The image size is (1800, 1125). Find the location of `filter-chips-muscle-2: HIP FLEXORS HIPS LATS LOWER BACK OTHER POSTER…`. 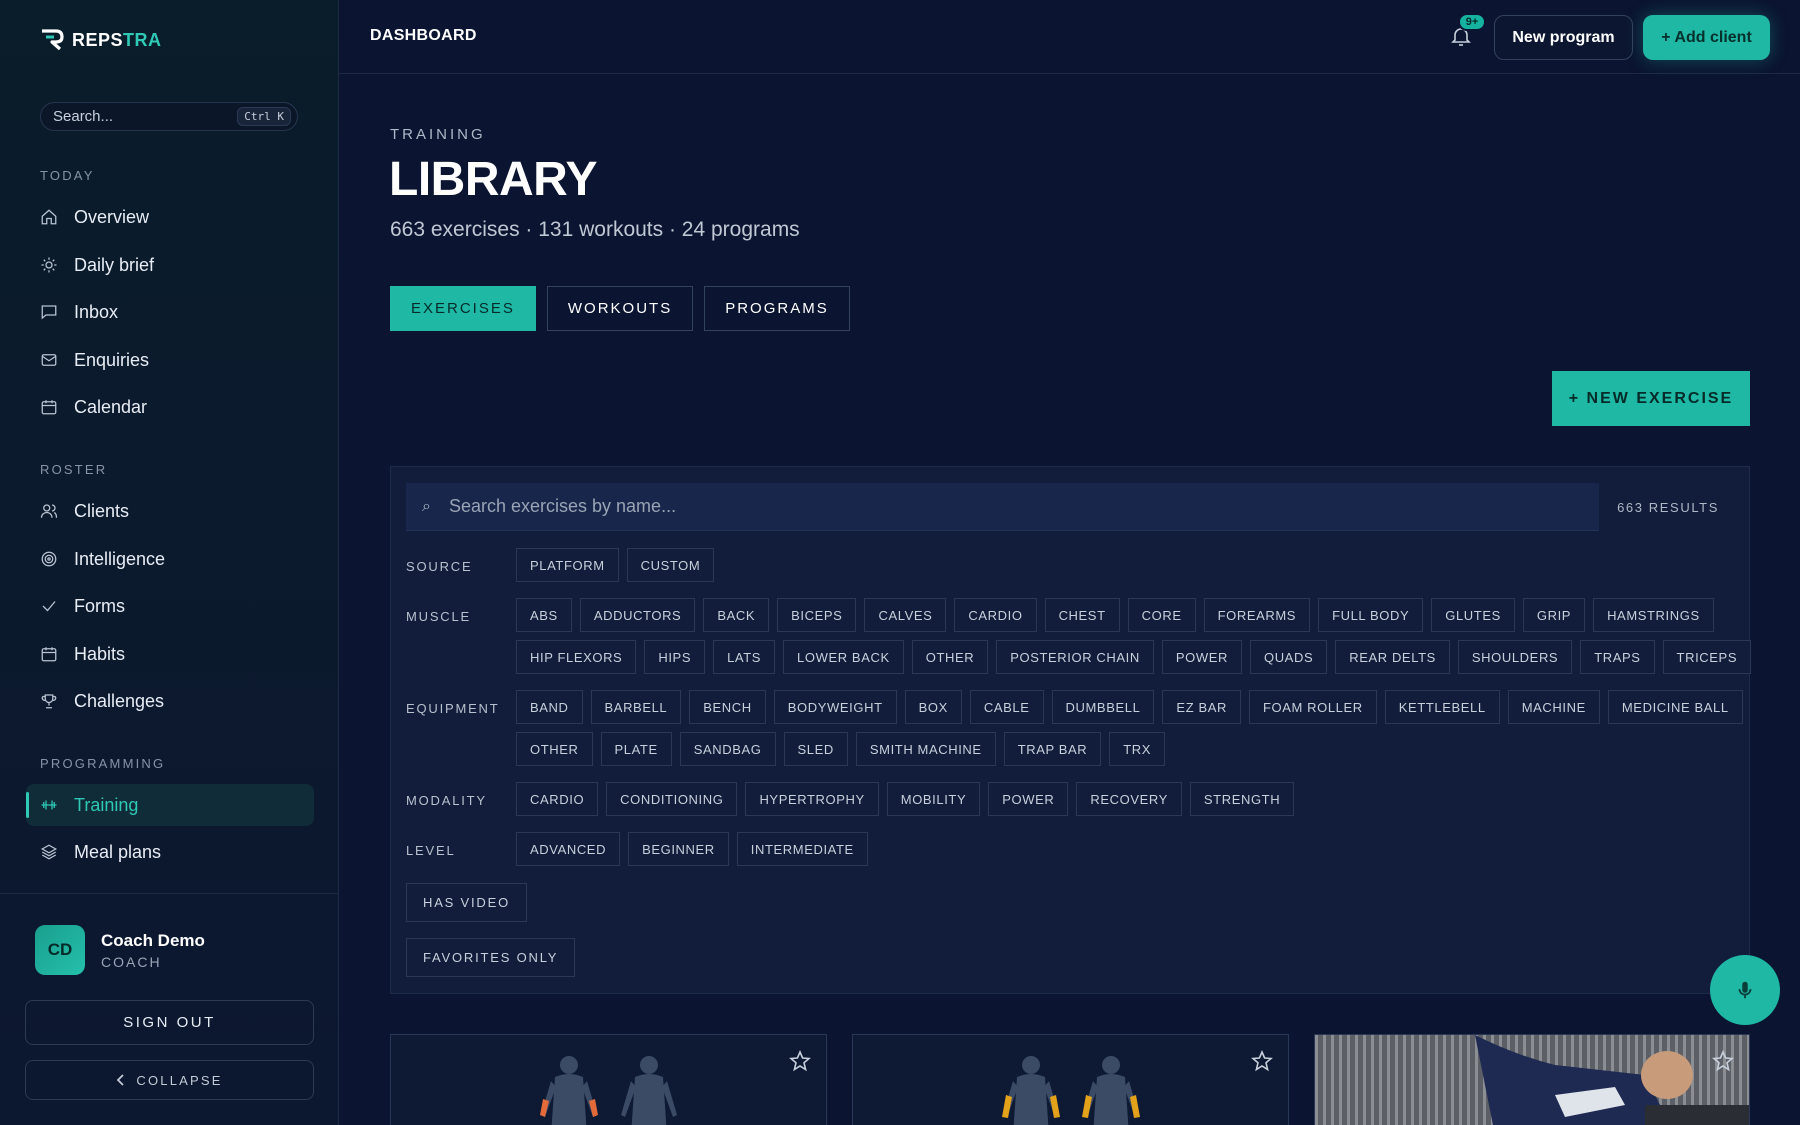

filter-chips-muscle-2: HIP FLEXORS HIPS LATS LOWER BACK OTHER POSTER… is located at coordinates (1134, 657).